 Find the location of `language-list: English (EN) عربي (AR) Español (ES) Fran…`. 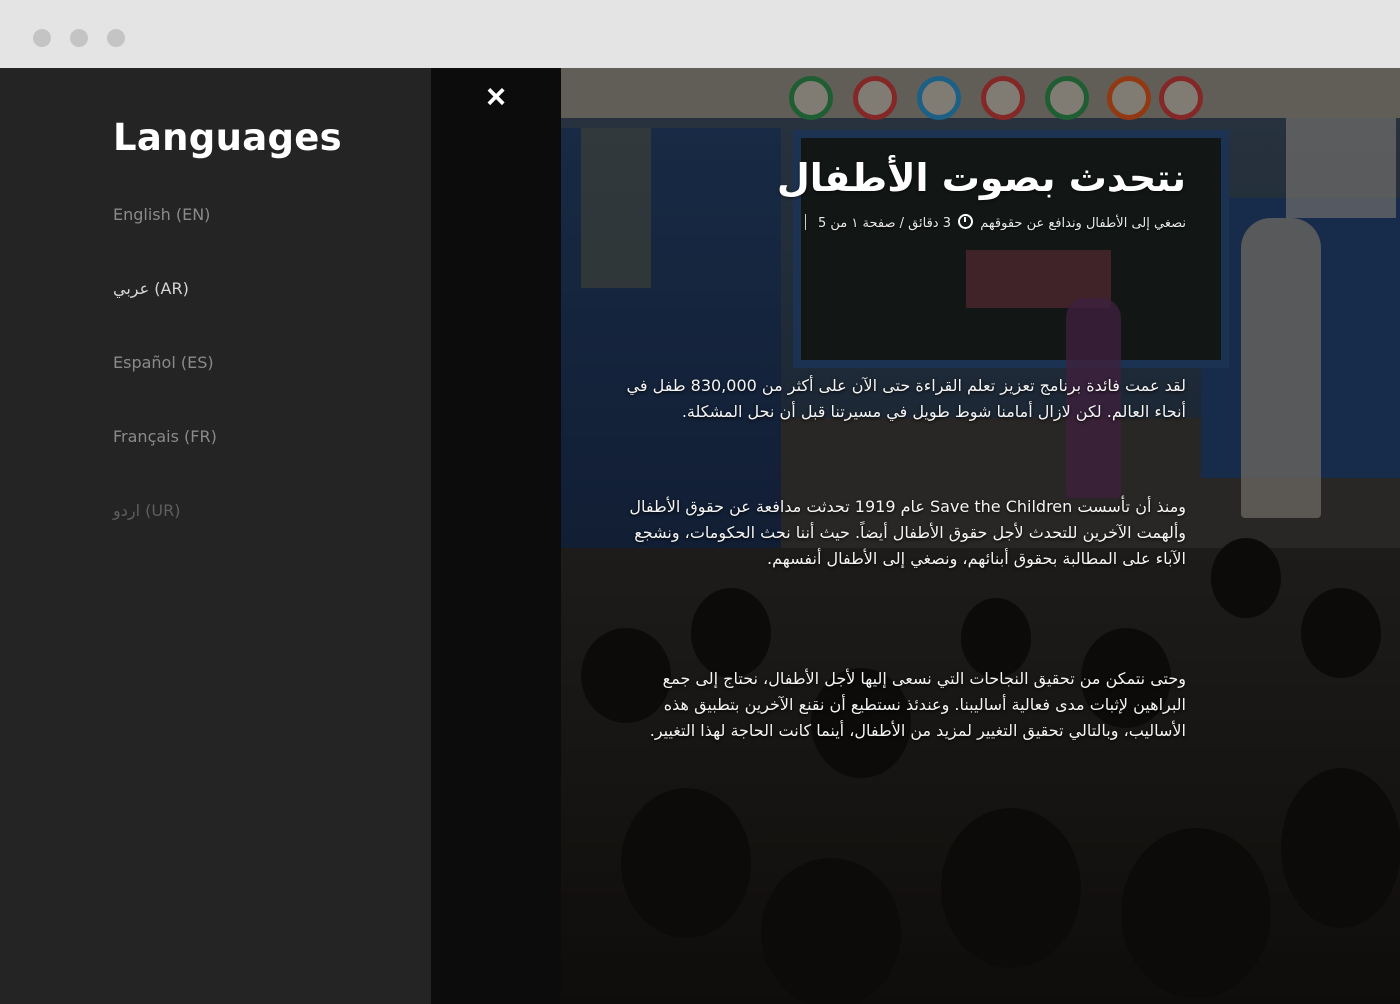

language-list: English (EN) عربي (AR) Español (ES) Fran… is located at coordinates (165, 390).